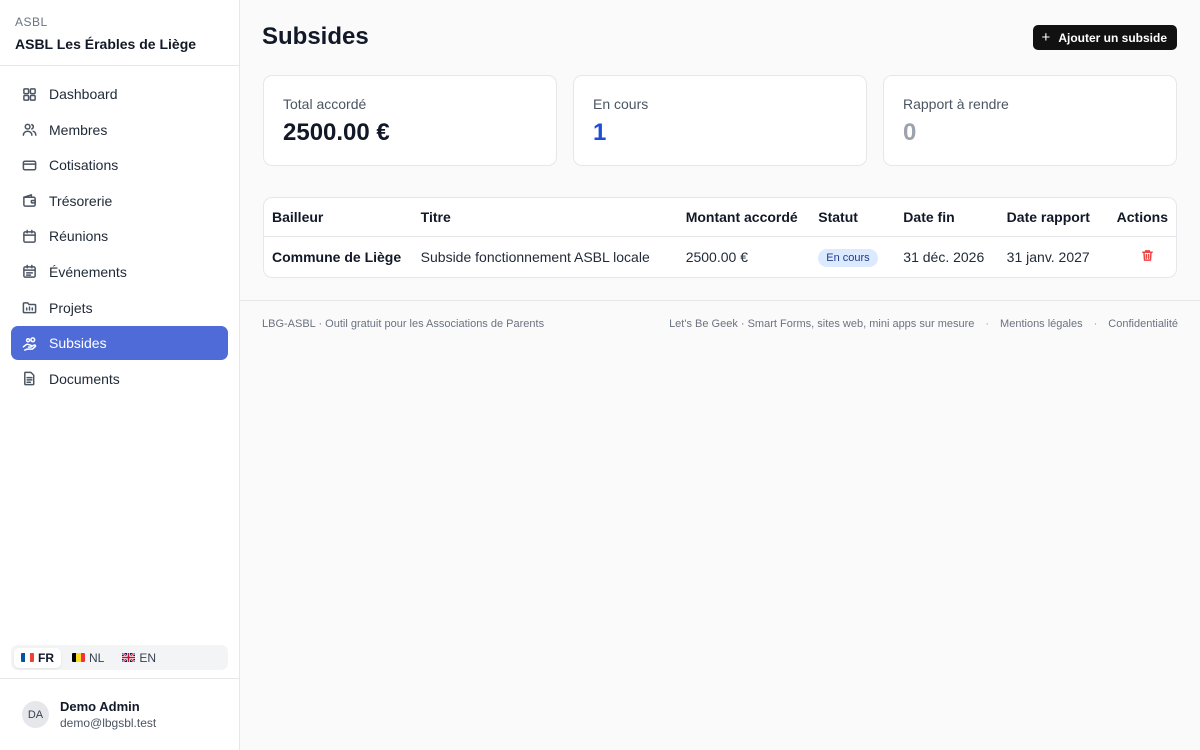 This screenshot has height=750, width=1200. Describe the element at coordinates (71, 307) in the screenshot. I see `sidebar-item-label: Projets` at that location.